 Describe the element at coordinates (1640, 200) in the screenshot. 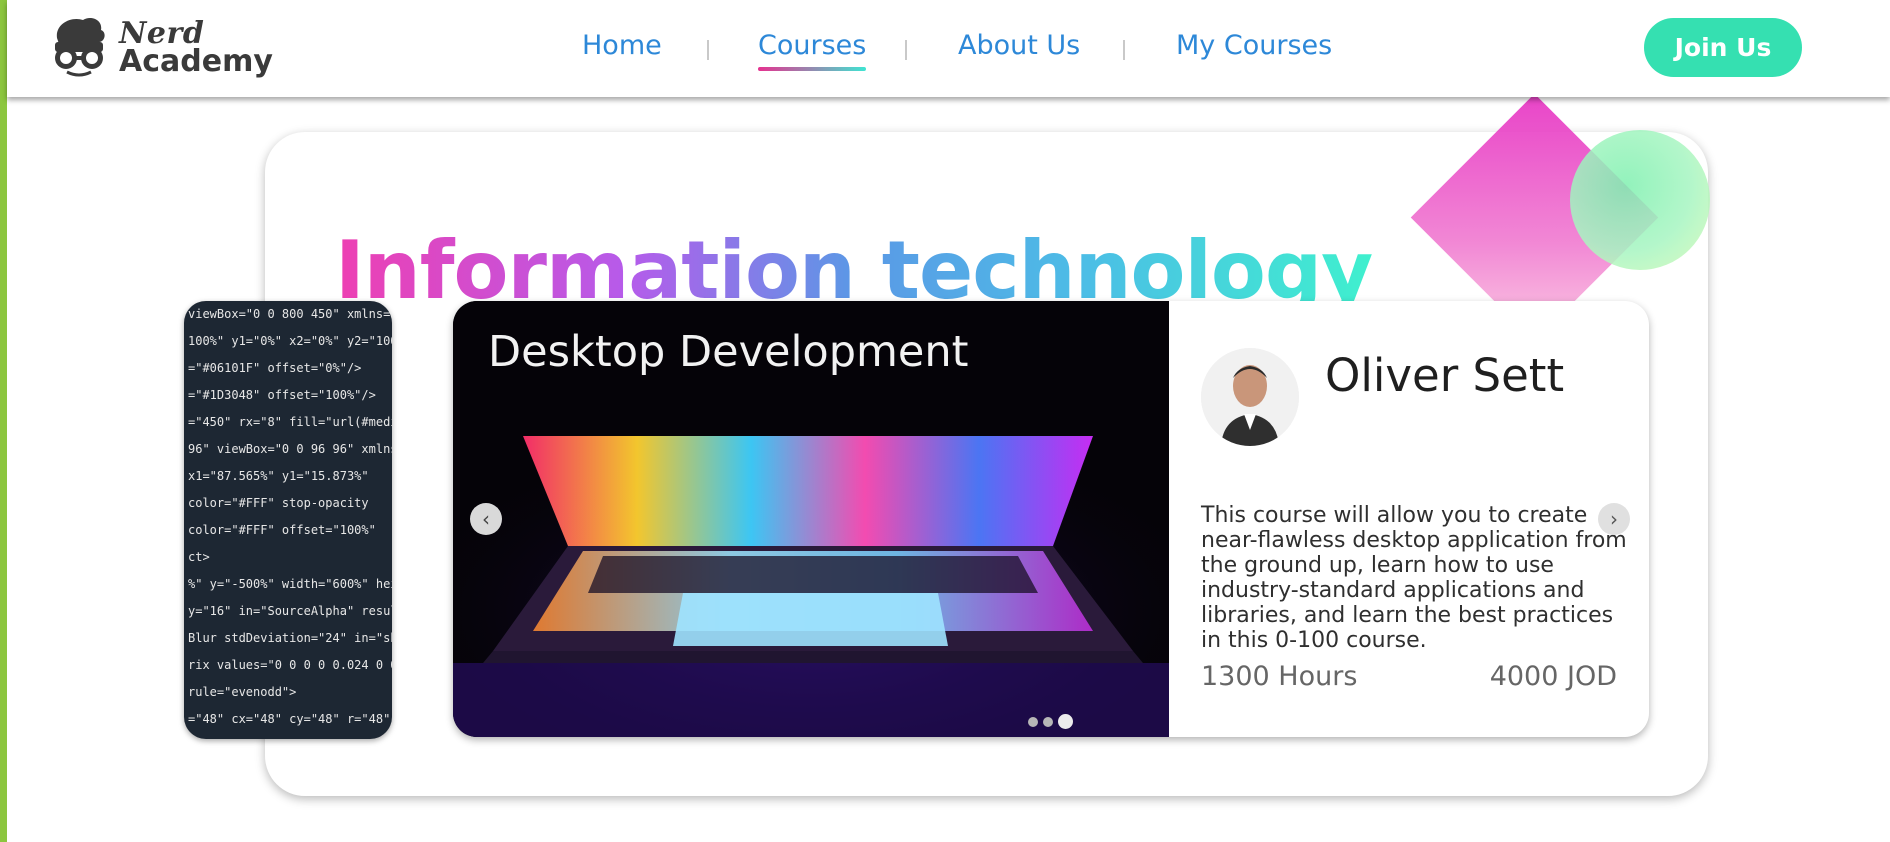

I see `decorative-circle` at that location.